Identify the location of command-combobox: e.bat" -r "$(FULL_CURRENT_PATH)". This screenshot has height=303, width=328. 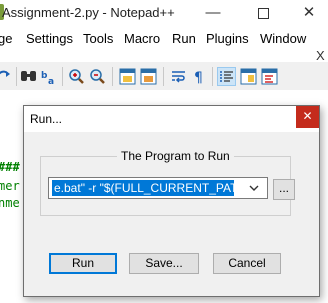
(158, 188).